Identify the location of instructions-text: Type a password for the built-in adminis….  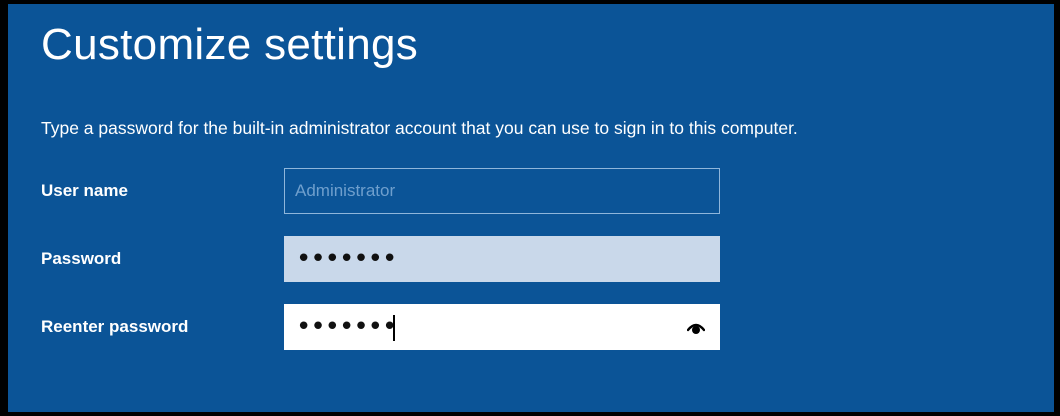
(419, 128).